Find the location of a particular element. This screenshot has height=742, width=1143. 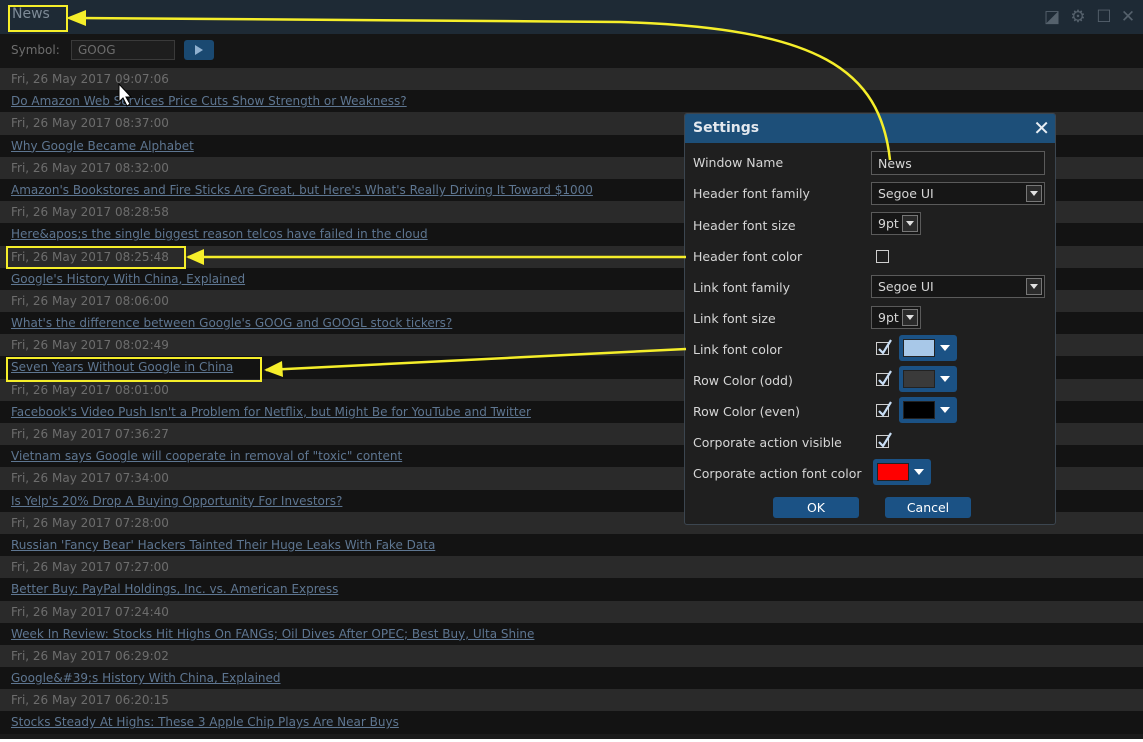

arrow-head-link is located at coordinates (273, 369).